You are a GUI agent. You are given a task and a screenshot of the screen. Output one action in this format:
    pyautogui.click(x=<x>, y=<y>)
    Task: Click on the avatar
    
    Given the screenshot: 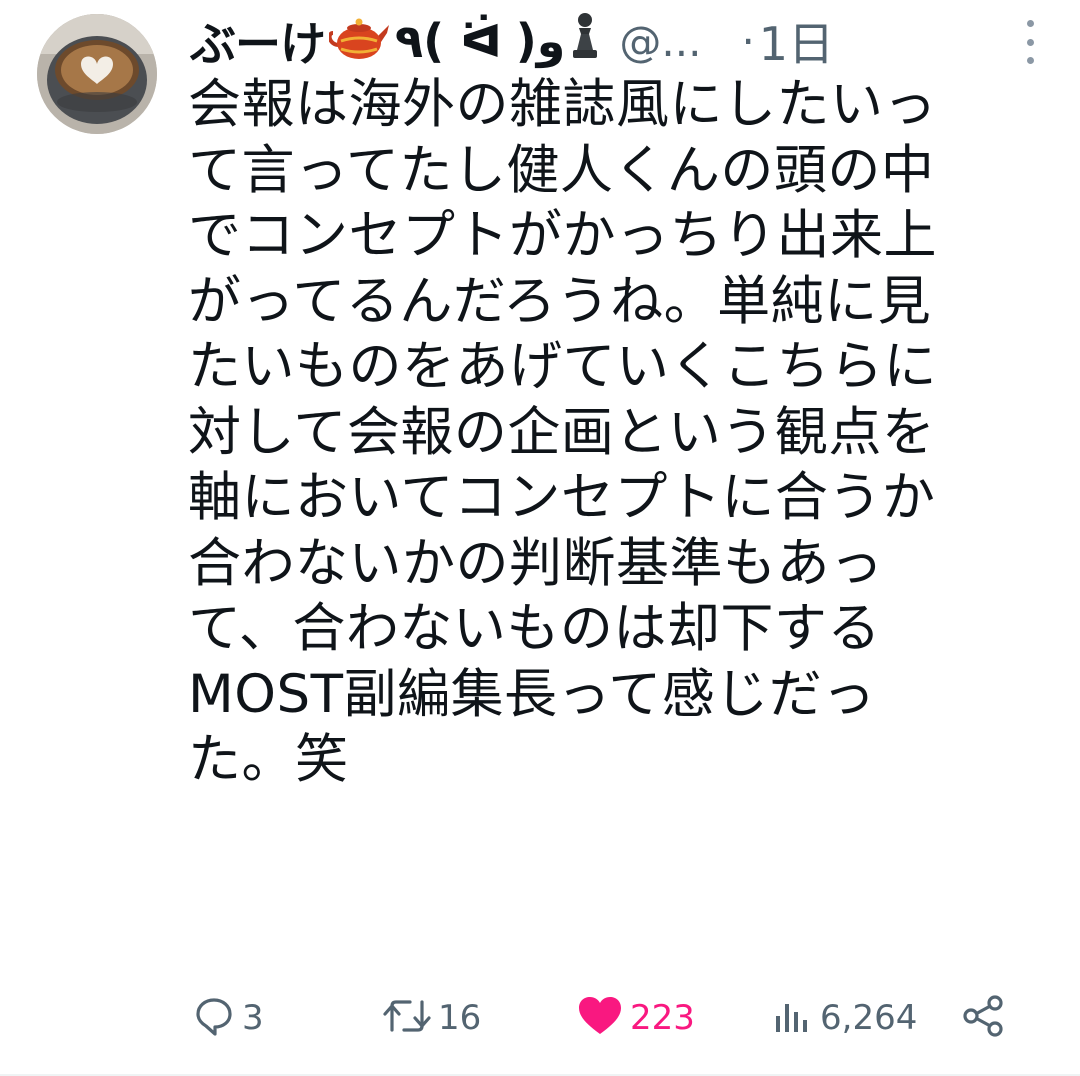 What is the action you would take?
    pyautogui.click(x=97, y=74)
    